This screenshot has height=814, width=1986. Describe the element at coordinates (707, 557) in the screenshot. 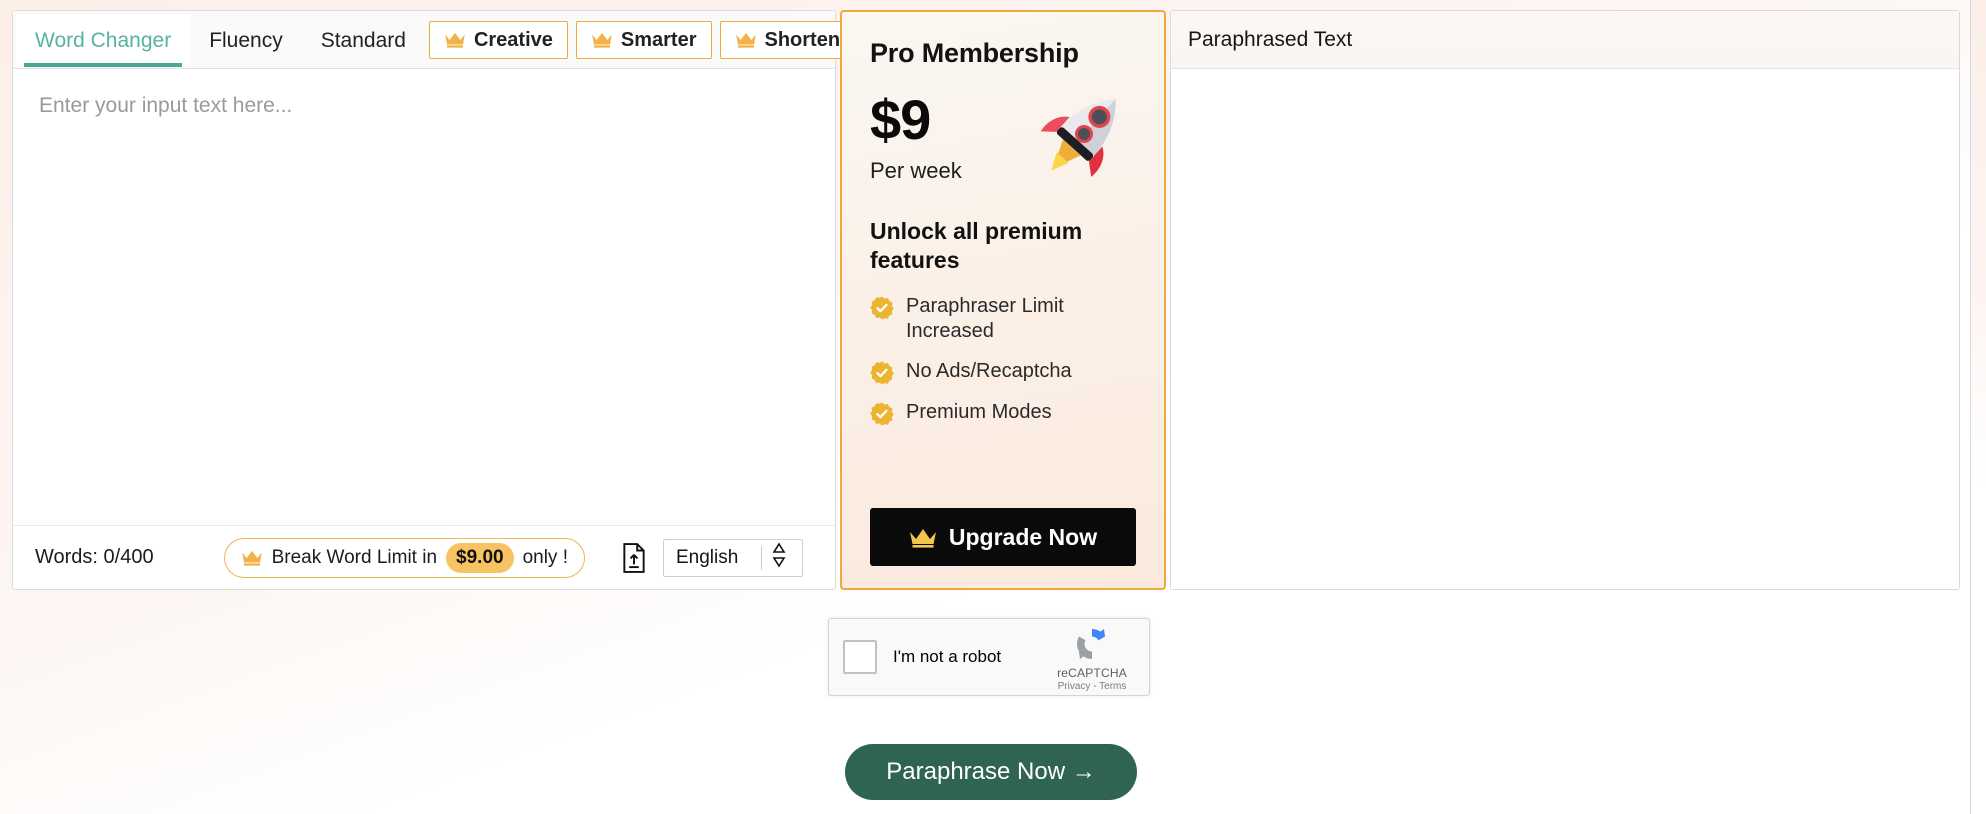

I see `language-select-value: English` at that location.